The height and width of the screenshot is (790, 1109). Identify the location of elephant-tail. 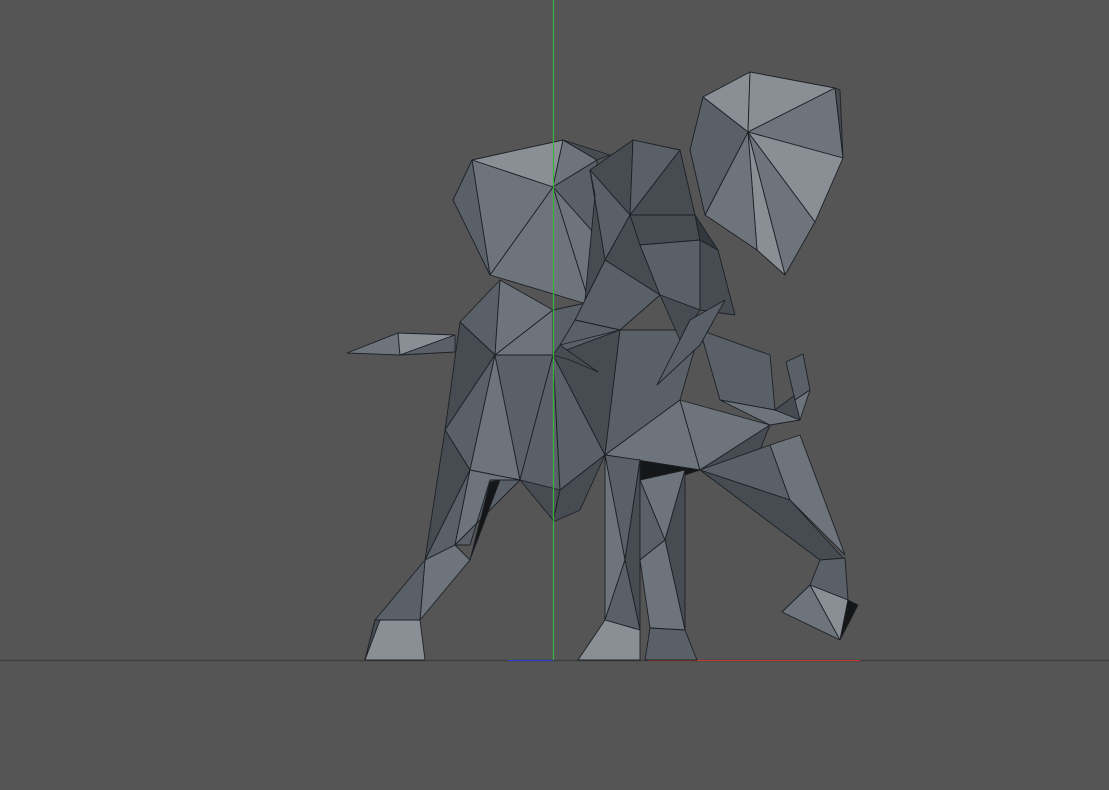
(401, 344).